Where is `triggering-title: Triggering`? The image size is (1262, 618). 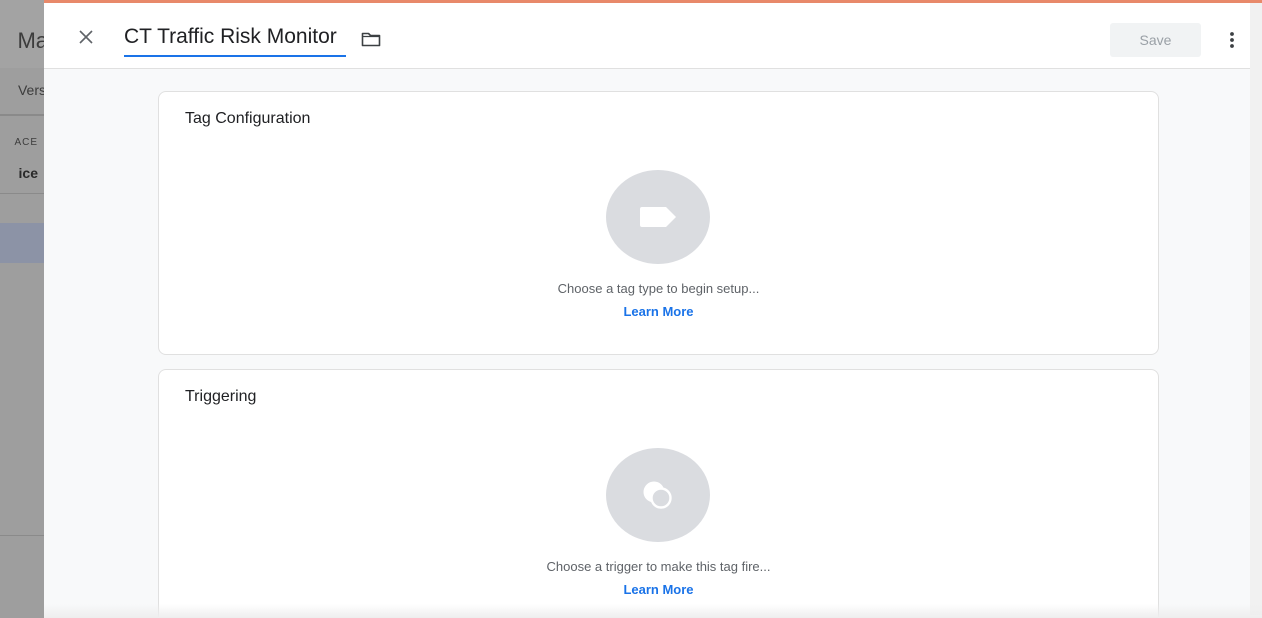 triggering-title: Triggering is located at coordinates (221, 396).